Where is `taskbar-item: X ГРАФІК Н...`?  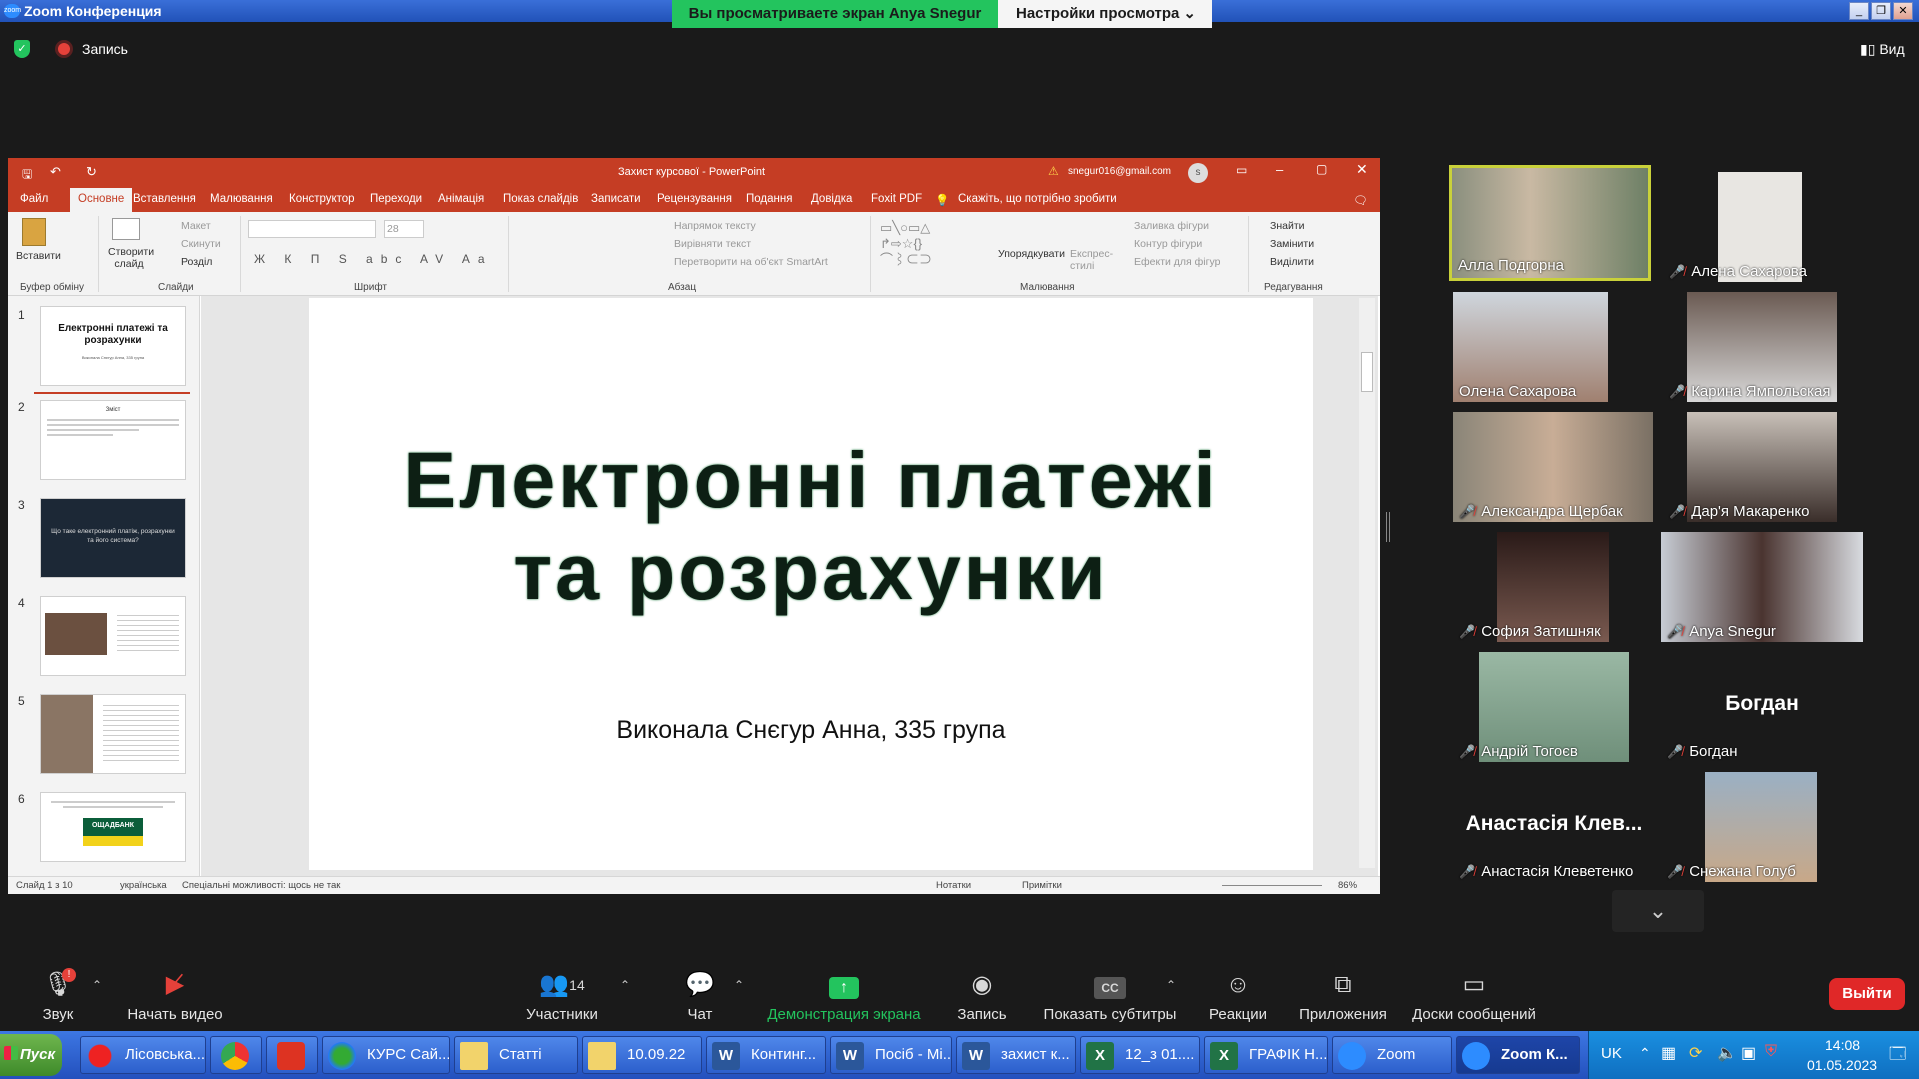
taskbar-item: X ГРАФІК Н... is located at coordinates (1266, 1055).